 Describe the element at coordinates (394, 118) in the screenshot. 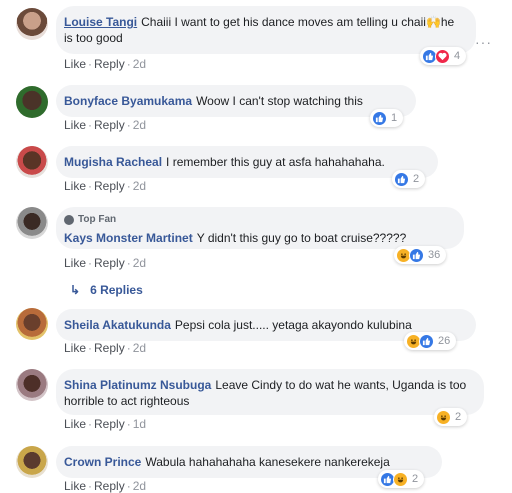

I see `reaction-count: 1` at that location.